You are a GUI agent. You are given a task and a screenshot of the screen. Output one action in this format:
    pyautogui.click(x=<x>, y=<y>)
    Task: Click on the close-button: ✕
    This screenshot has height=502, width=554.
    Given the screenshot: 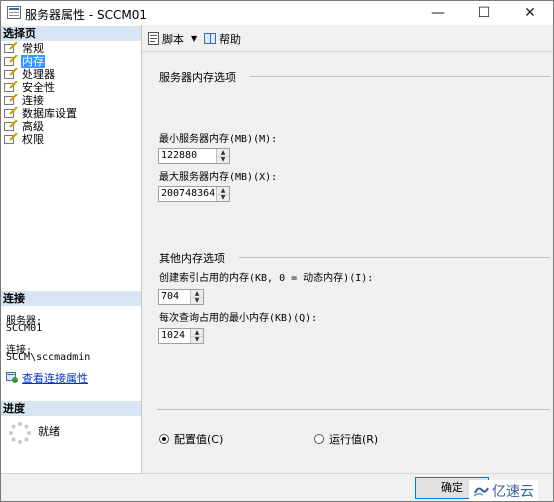 What is the action you would take?
    pyautogui.click(x=530, y=13)
    